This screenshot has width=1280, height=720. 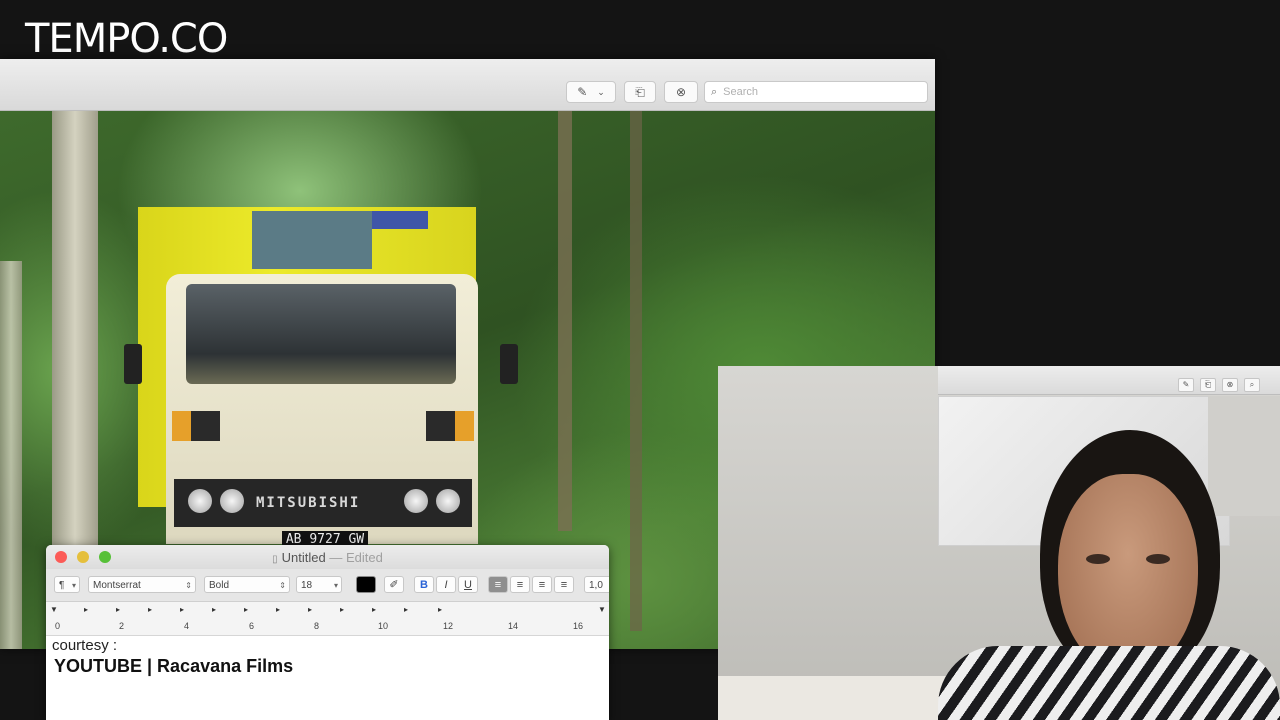 What do you see at coordinates (319, 584) in the screenshot?
I see `font-size-select: 18 ▾` at bounding box center [319, 584].